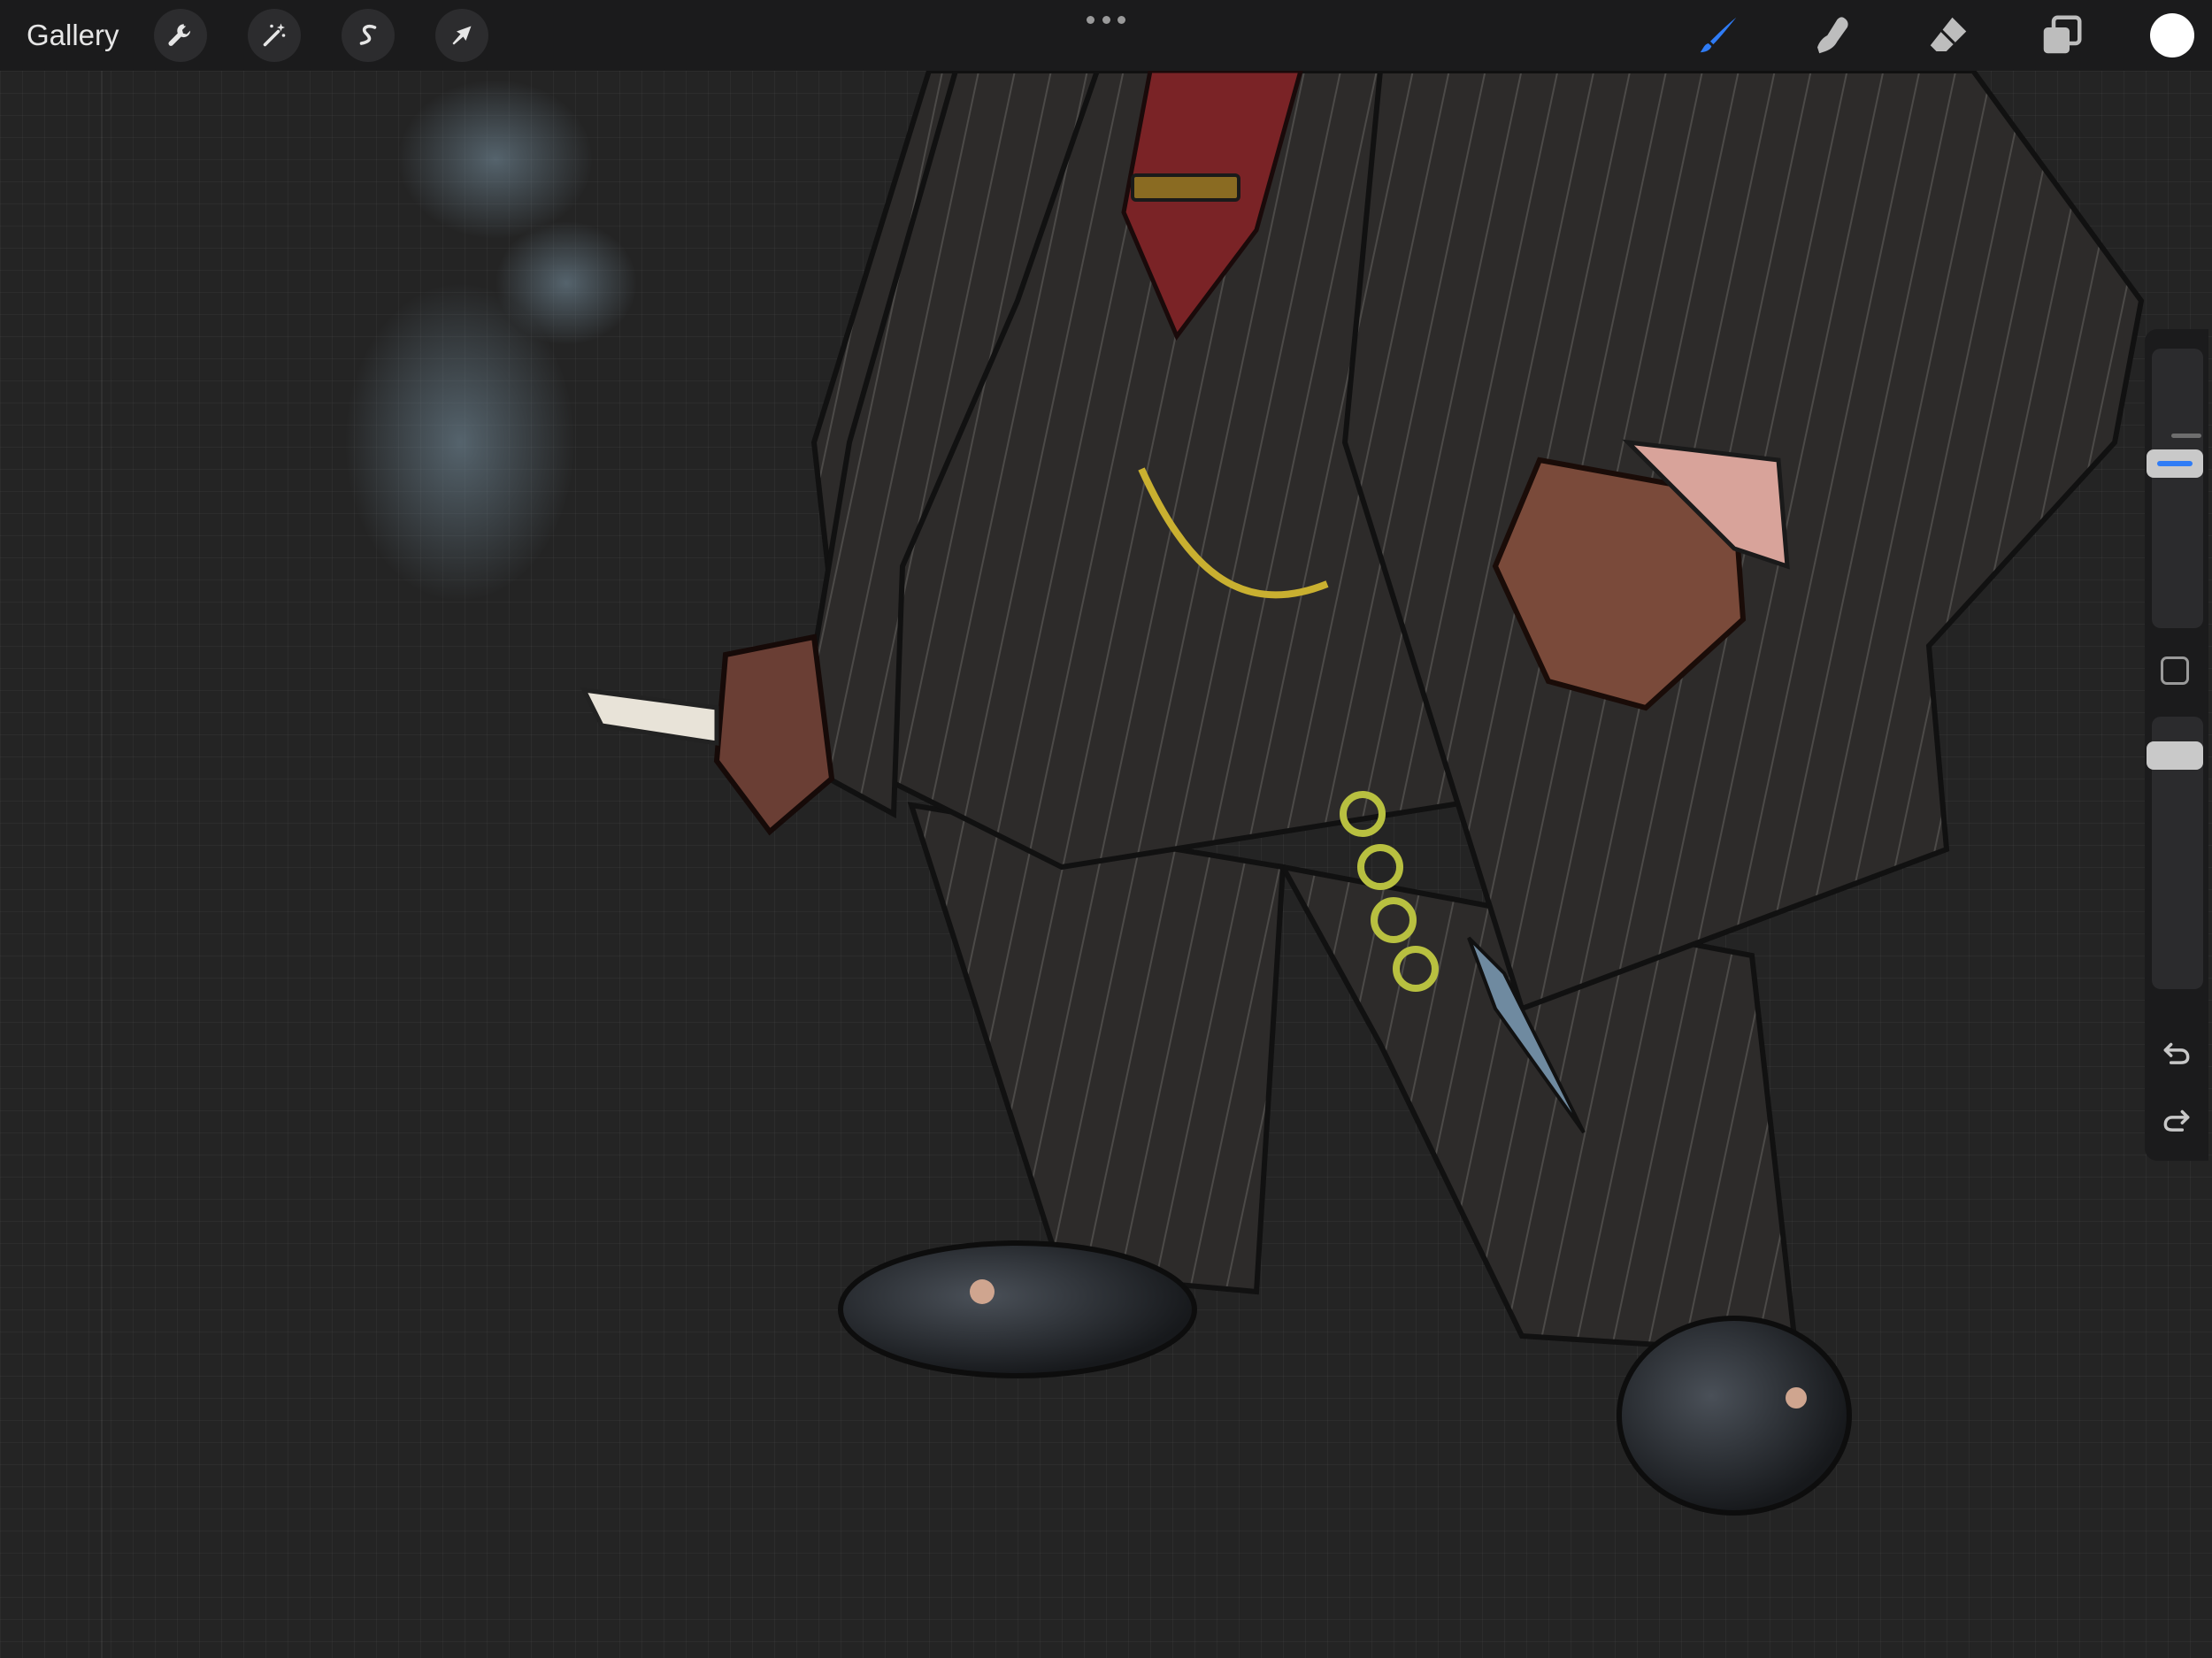  I want to click on layers-button, so click(2061, 35).